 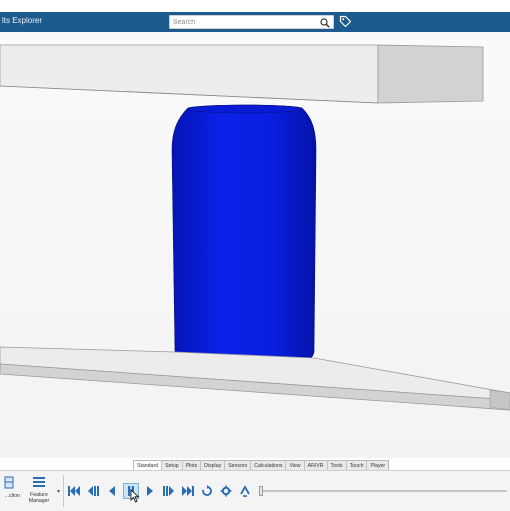 What do you see at coordinates (135, 496) in the screenshot?
I see `mouse-cursor-icon` at bounding box center [135, 496].